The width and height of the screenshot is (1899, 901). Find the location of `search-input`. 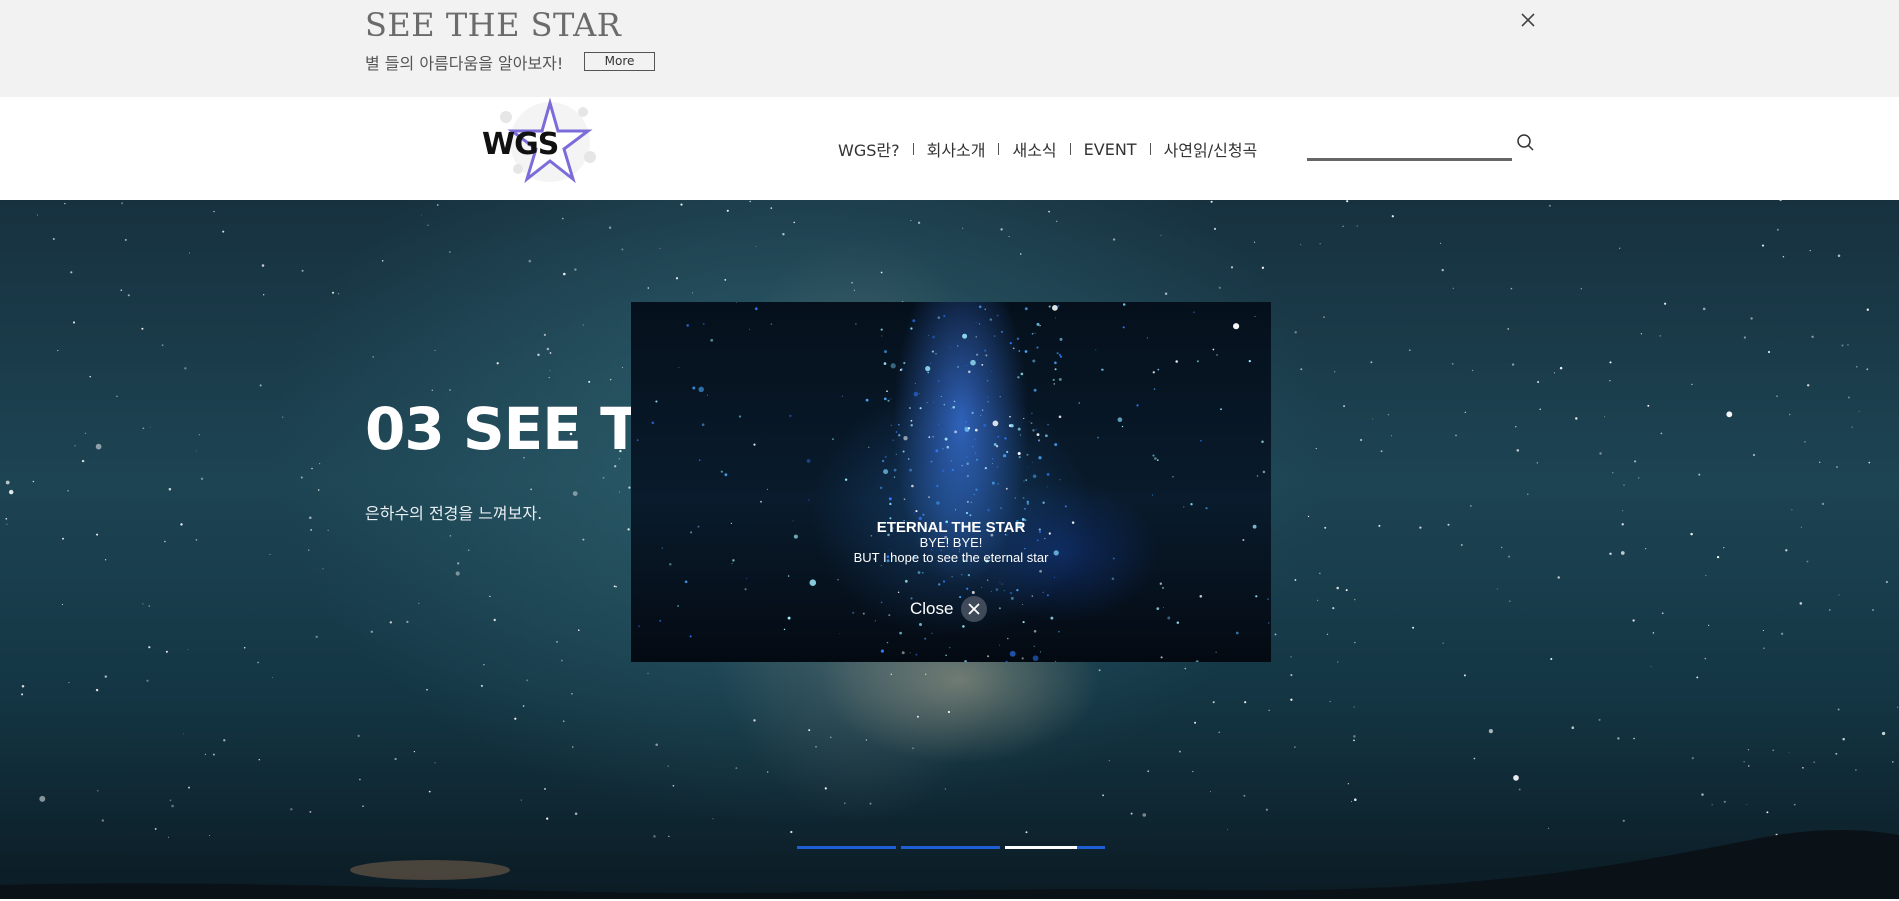

search-input is located at coordinates (1409, 144).